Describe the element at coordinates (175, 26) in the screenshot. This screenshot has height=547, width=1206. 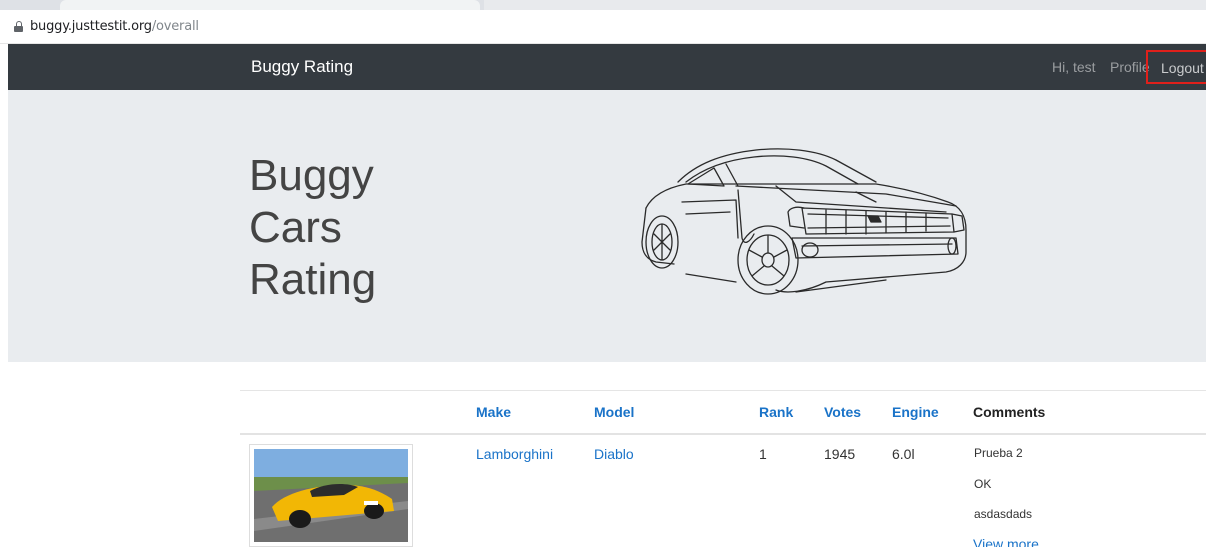
I see `url-path: /overall` at that location.